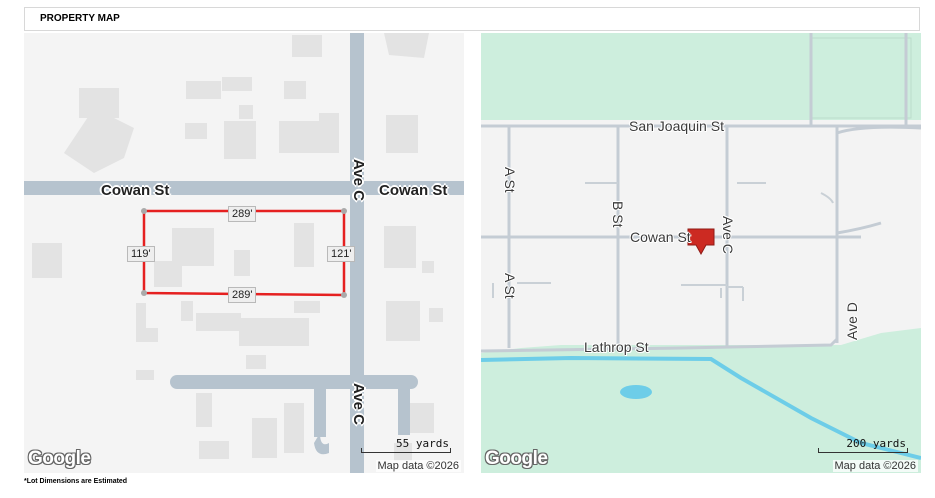  I want to click on street-label-cowan: Cowan St, so click(660, 237).